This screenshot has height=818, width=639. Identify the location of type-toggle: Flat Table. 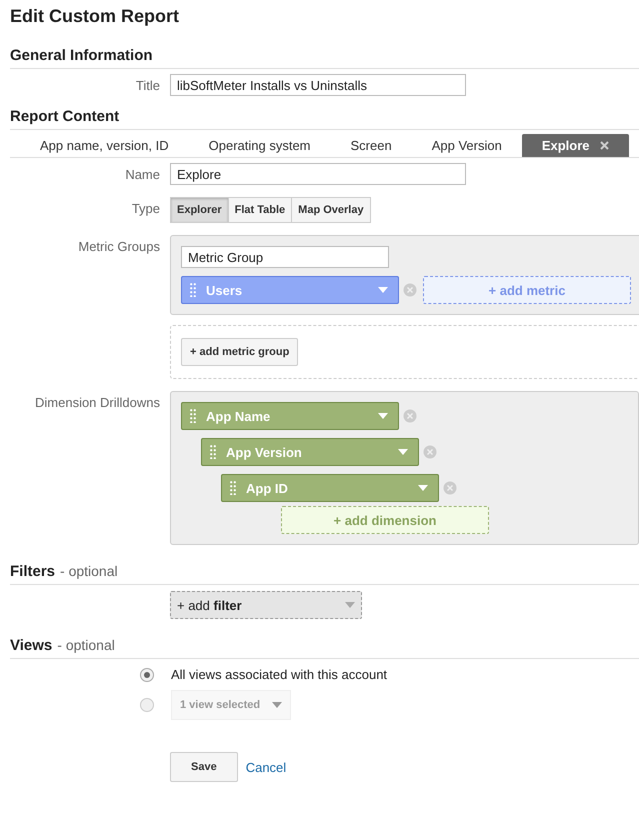
(260, 210).